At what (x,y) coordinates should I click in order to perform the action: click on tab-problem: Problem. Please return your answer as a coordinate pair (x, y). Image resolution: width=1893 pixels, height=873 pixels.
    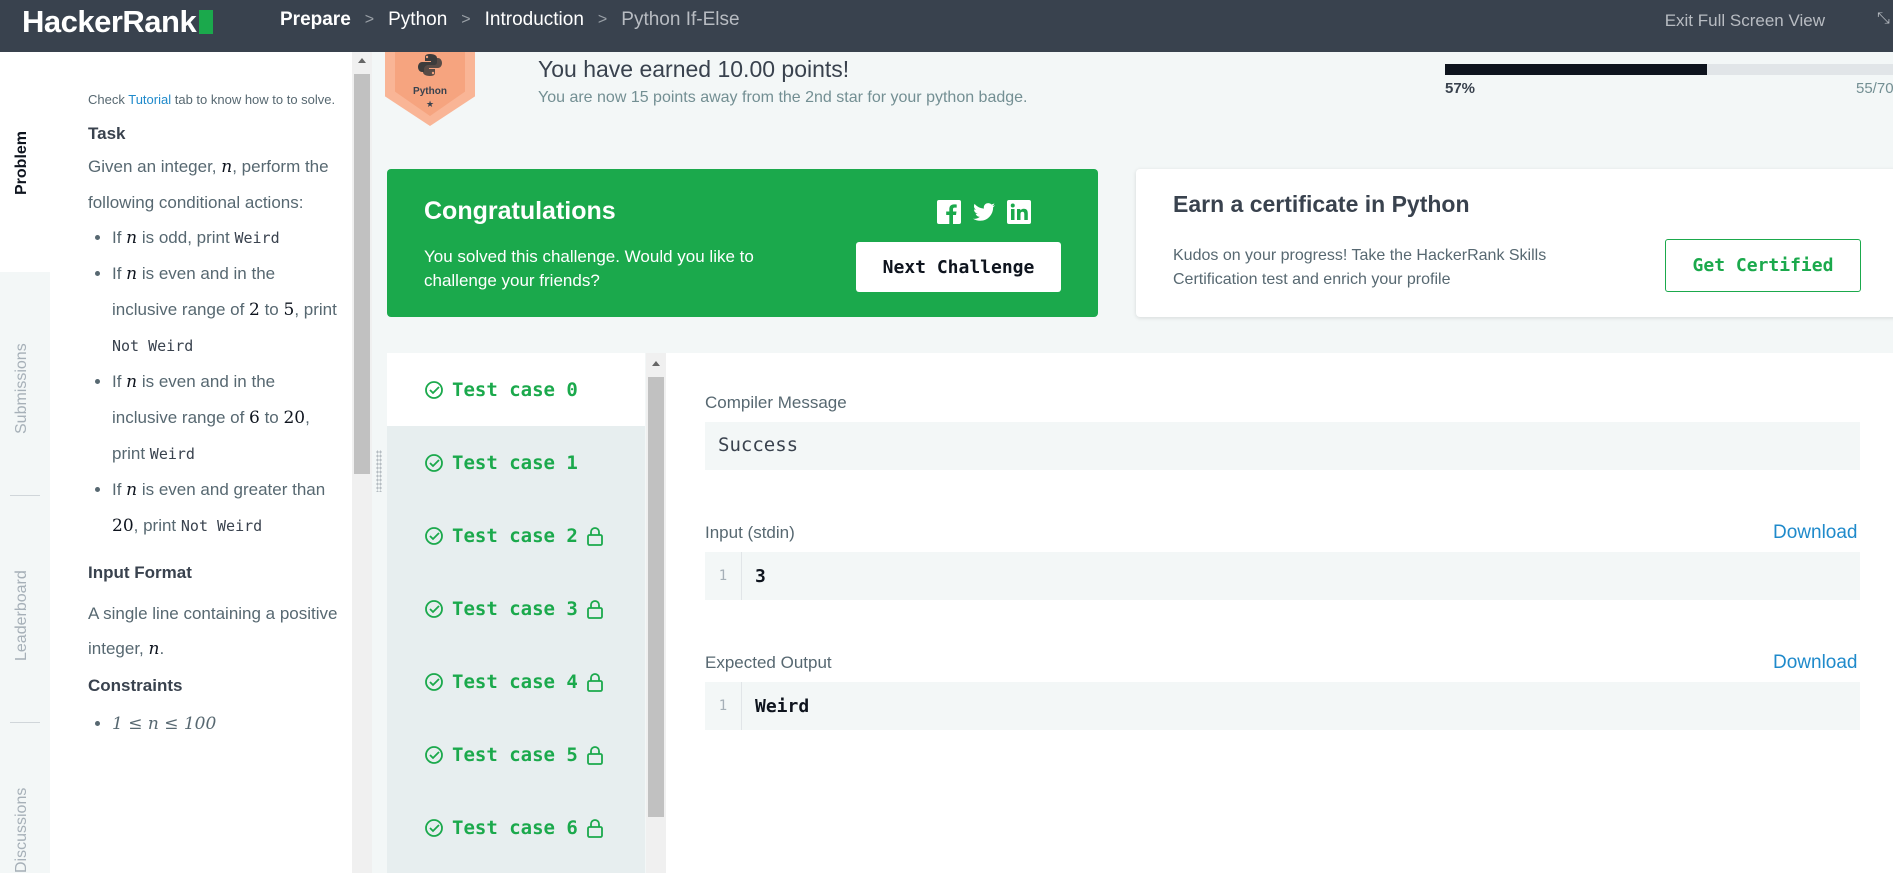
    Looking at the image, I should click on (25, 162).